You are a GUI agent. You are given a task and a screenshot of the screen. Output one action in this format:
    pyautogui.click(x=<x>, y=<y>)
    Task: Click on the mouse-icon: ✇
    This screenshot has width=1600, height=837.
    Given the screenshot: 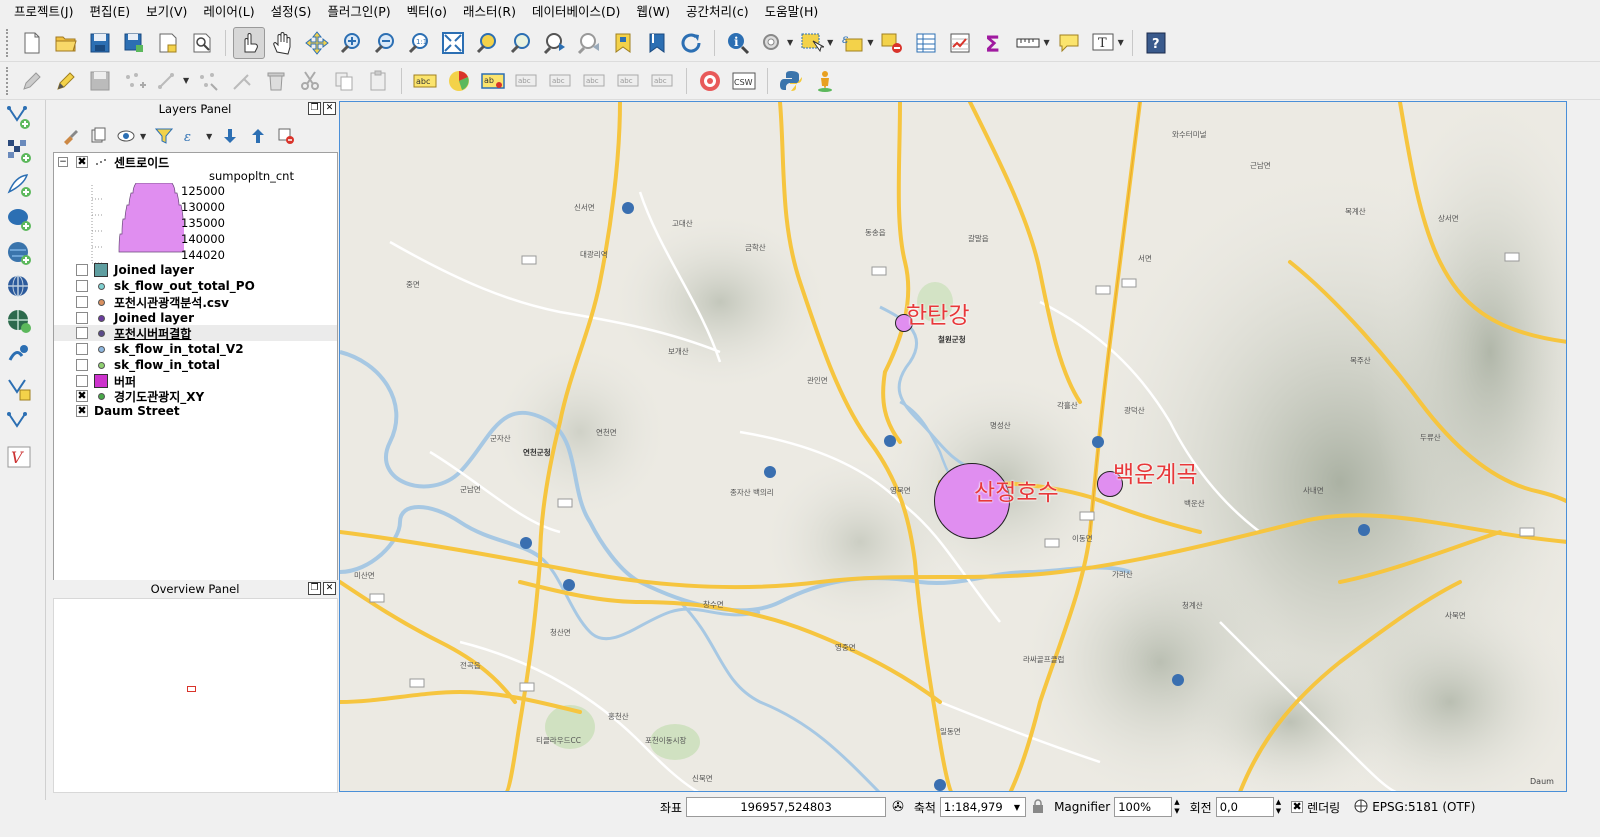 What is the action you would take?
    pyautogui.click(x=898, y=807)
    